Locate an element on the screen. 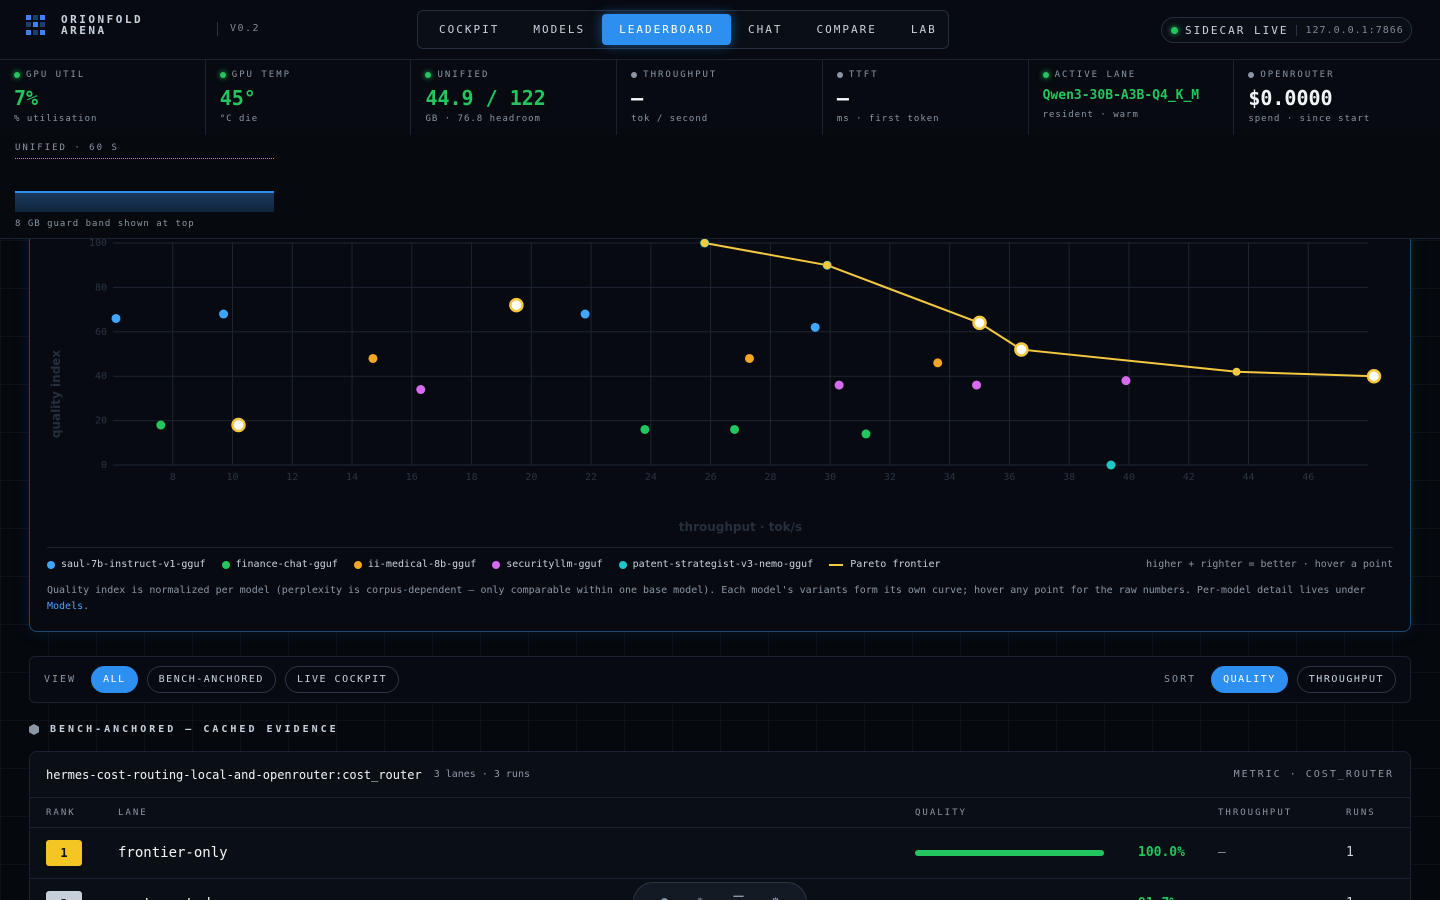  brand: ORIONFOLD ARENA V0.2 is located at coordinates (142, 25).